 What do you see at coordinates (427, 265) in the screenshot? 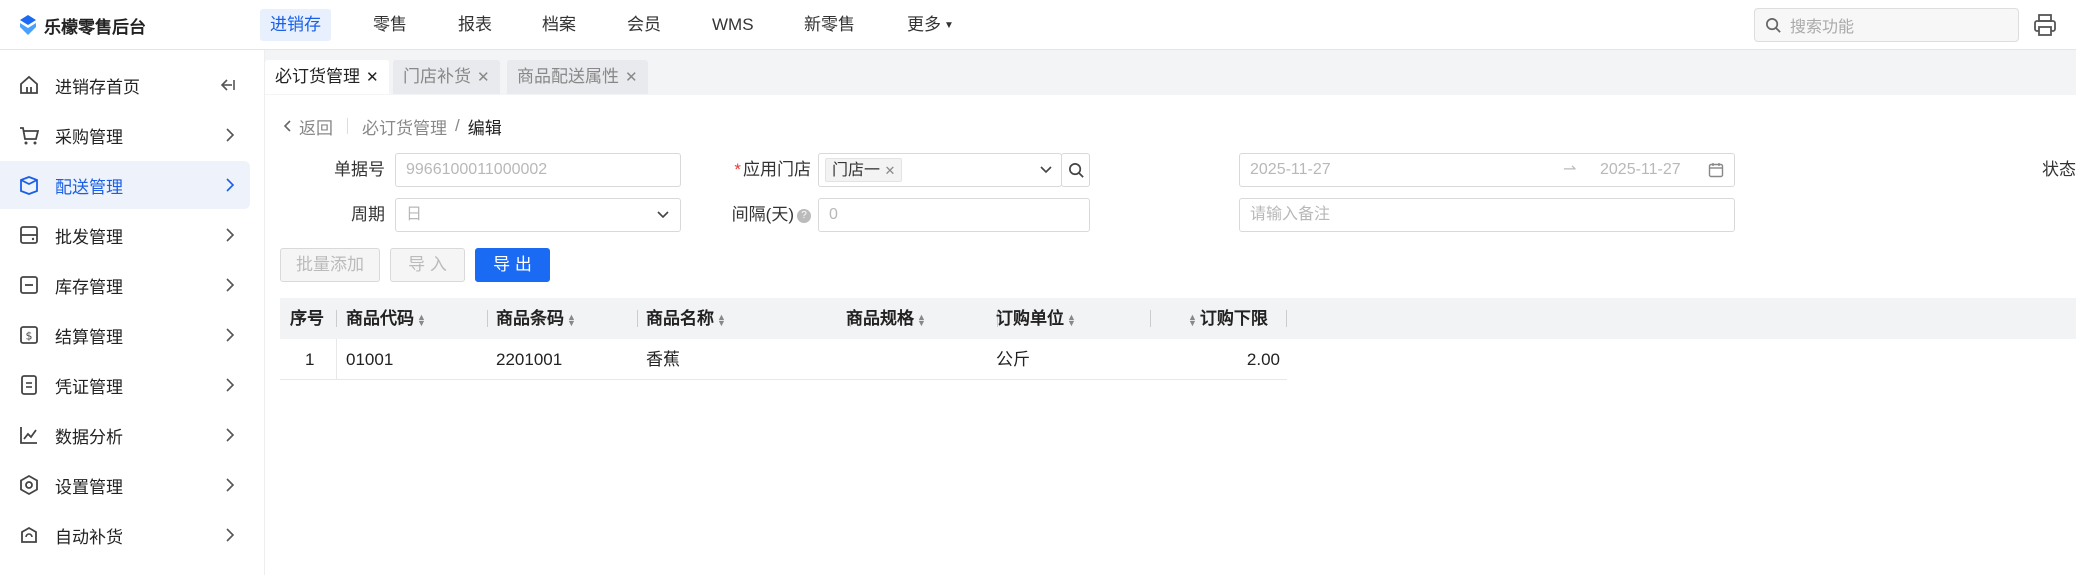
I see `import-button: 导 入` at bounding box center [427, 265].